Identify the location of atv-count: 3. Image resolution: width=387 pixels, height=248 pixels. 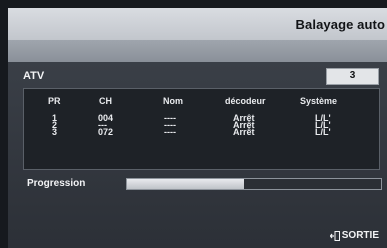
(352, 75).